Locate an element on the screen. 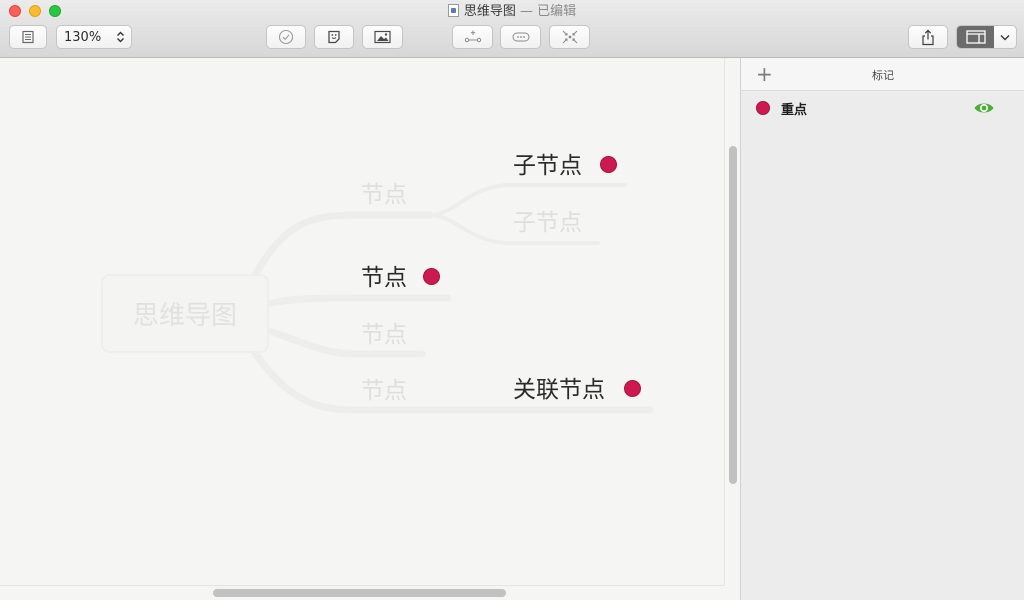 The width and height of the screenshot is (1024, 600). sticker-icon is located at coordinates (334, 37).